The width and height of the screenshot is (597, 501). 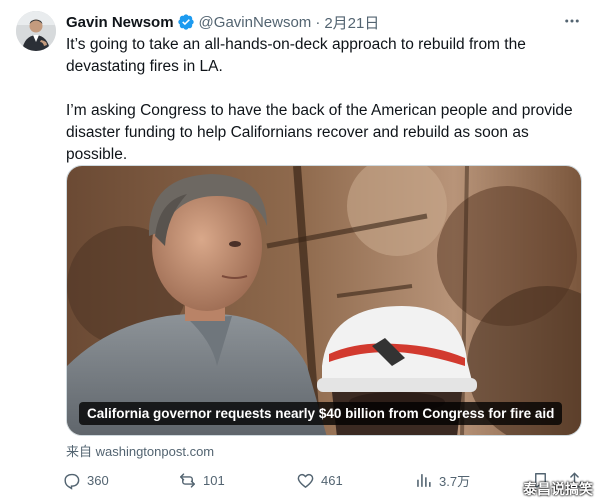 I want to click on link-source: 来自 washingtonpost.com, so click(x=140, y=450).